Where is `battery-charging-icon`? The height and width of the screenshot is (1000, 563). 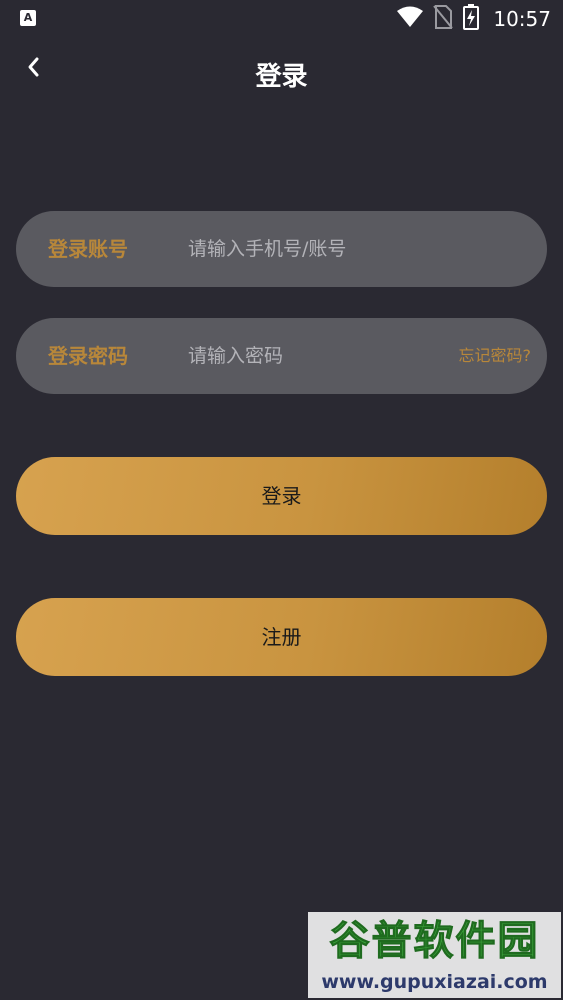 battery-charging-icon is located at coordinates (471, 19).